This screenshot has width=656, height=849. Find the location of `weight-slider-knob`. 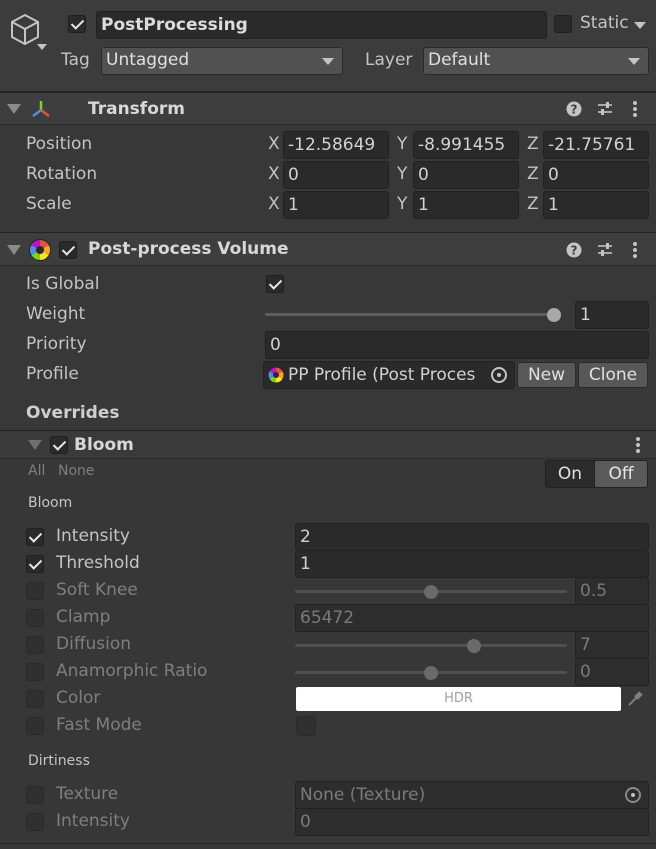

weight-slider-knob is located at coordinates (554, 315).